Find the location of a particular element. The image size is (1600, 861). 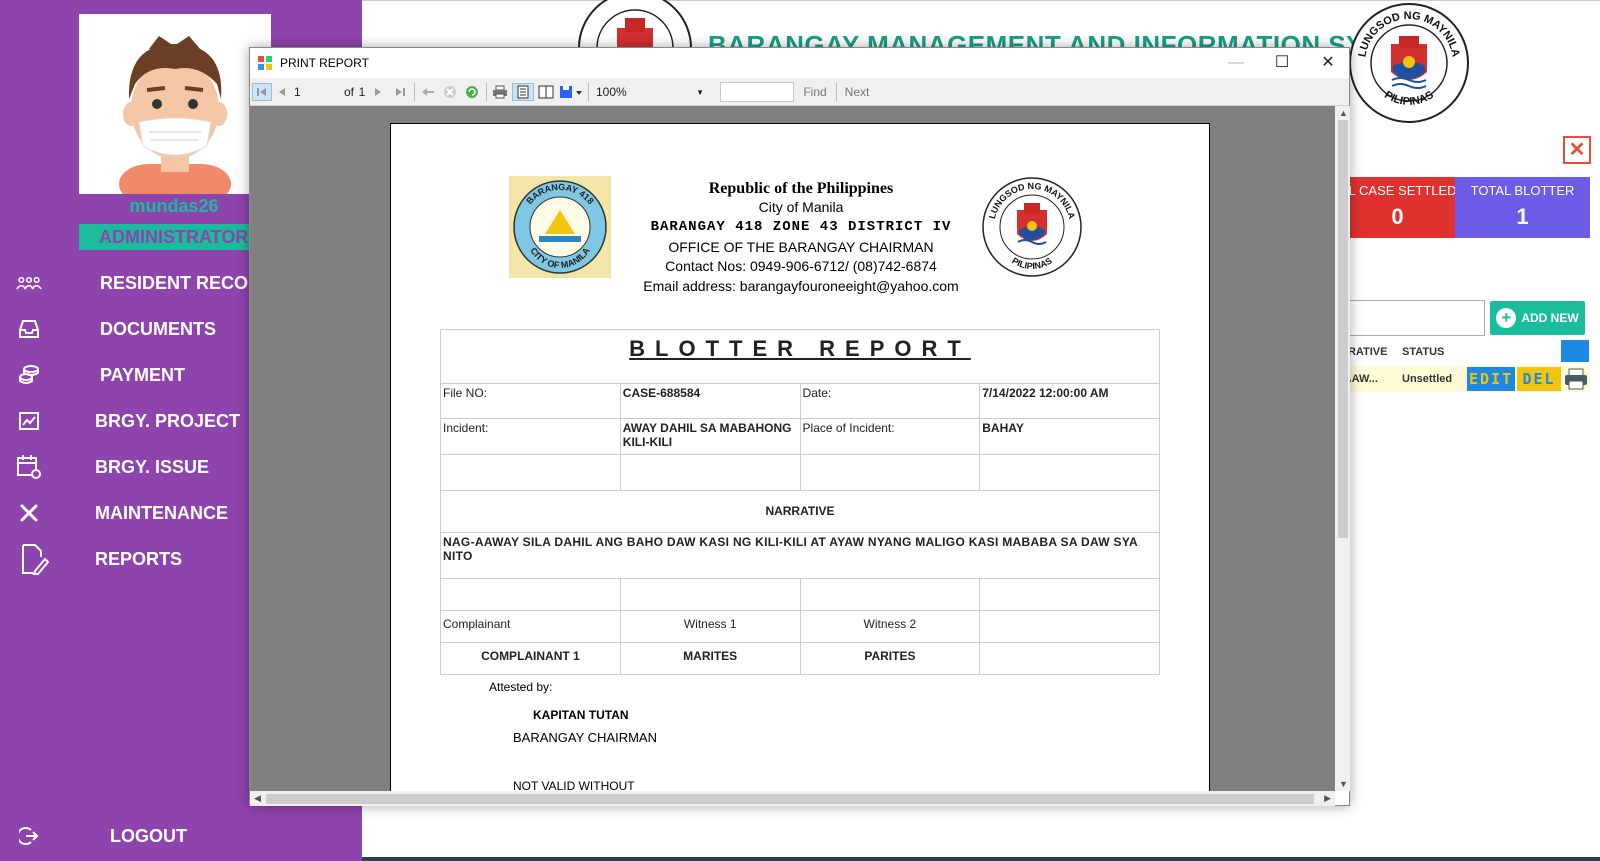

logout-icon is located at coordinates (29, 836).